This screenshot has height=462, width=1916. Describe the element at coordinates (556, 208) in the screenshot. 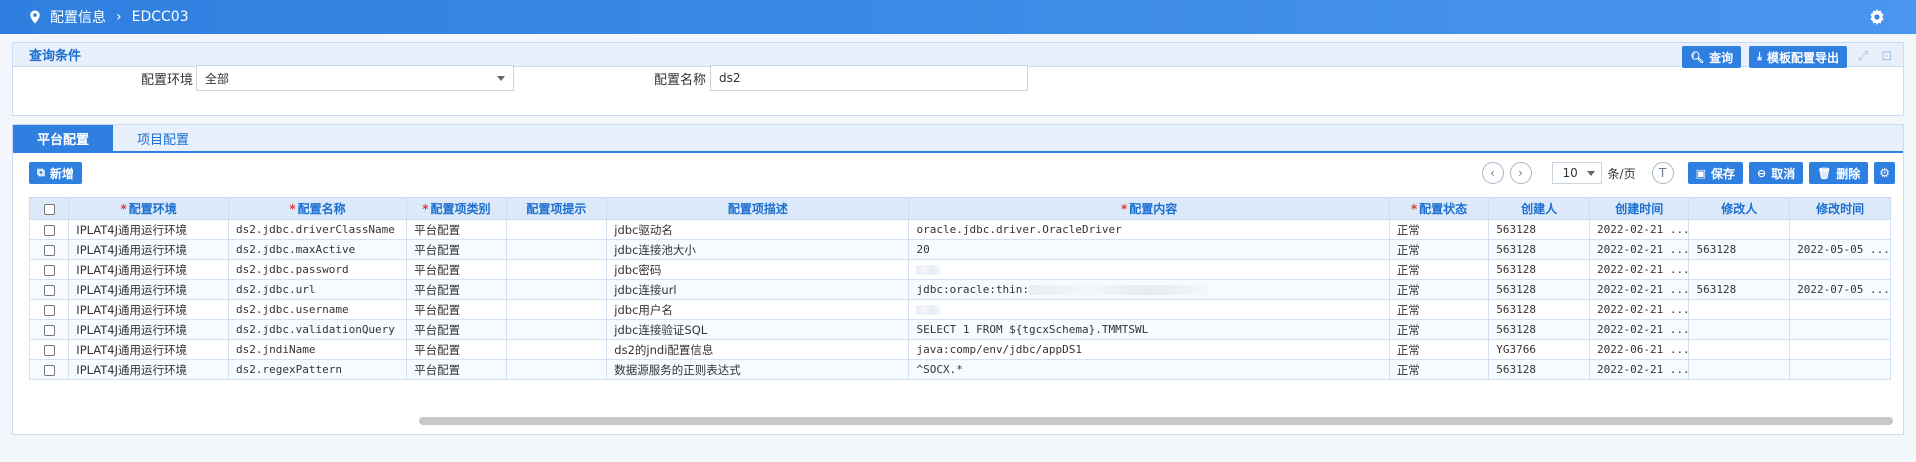

I see `column-header: 配置项提示` at that location.